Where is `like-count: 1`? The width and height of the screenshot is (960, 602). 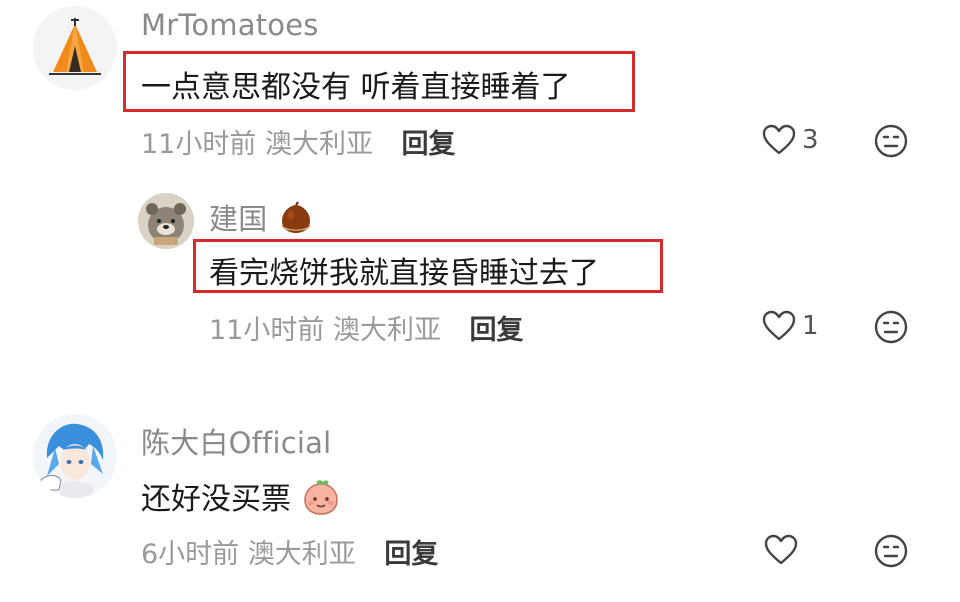 like-count: 1 is located at coordinates (810, 326).